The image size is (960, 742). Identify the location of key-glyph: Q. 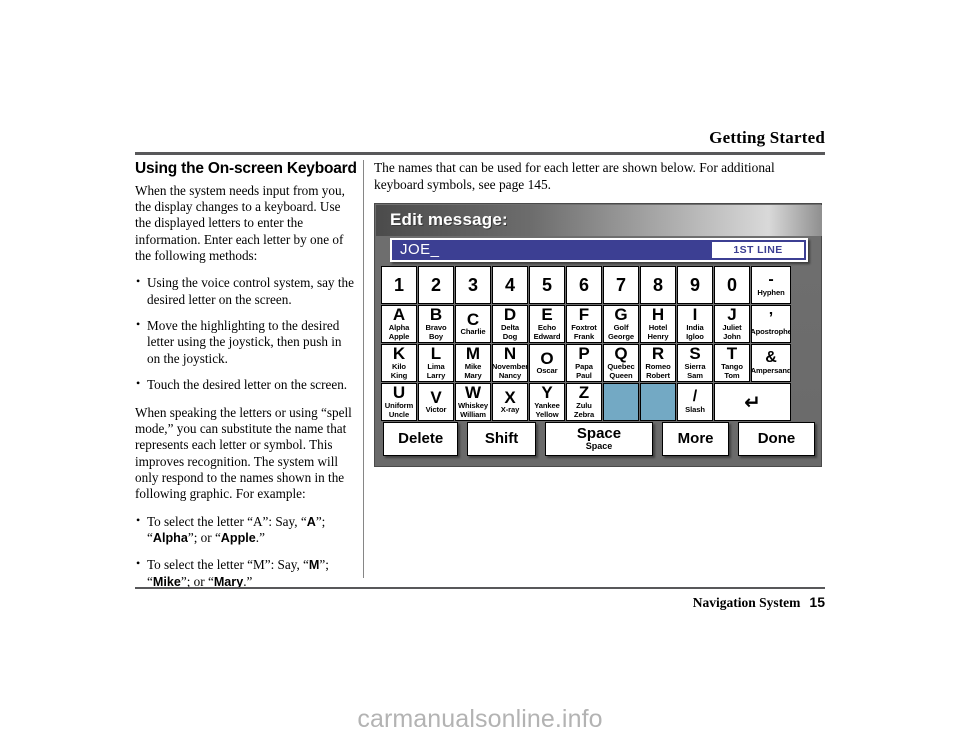
(621, 354).